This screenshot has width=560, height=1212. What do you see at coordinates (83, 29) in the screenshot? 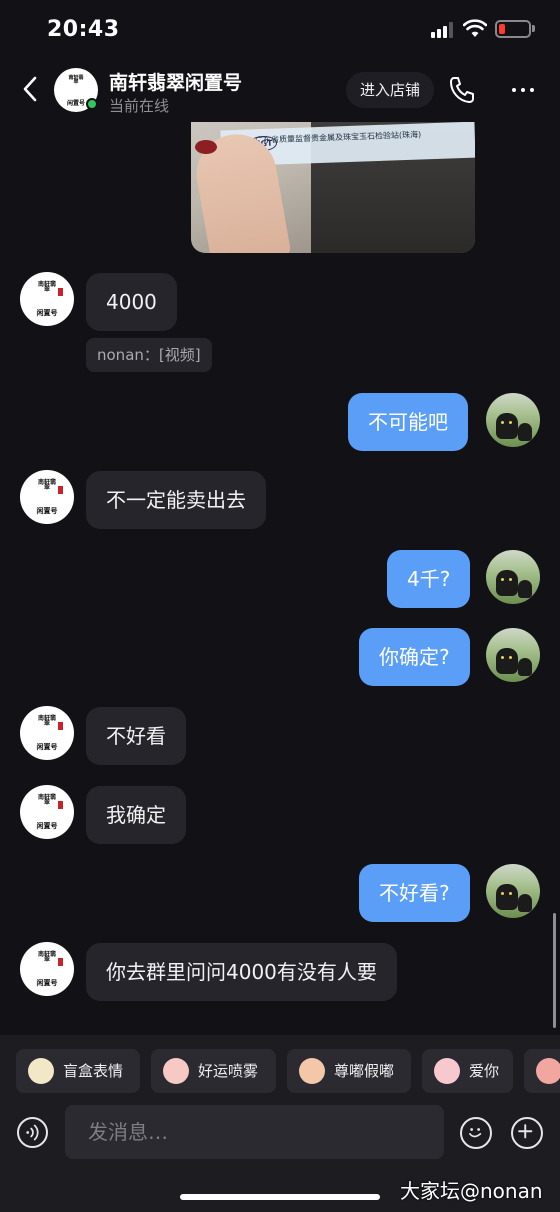
I see `status-time: 20:43` at bounding box center [83, 29].